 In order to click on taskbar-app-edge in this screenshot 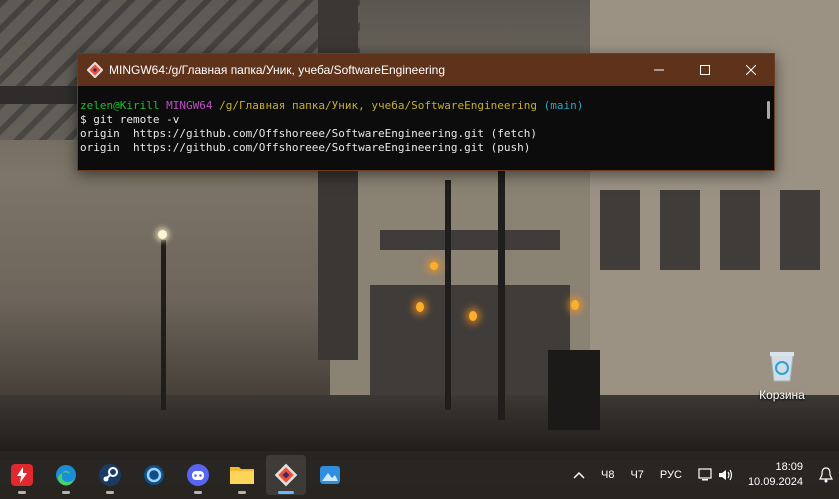, I will do `click(66, 475)`.